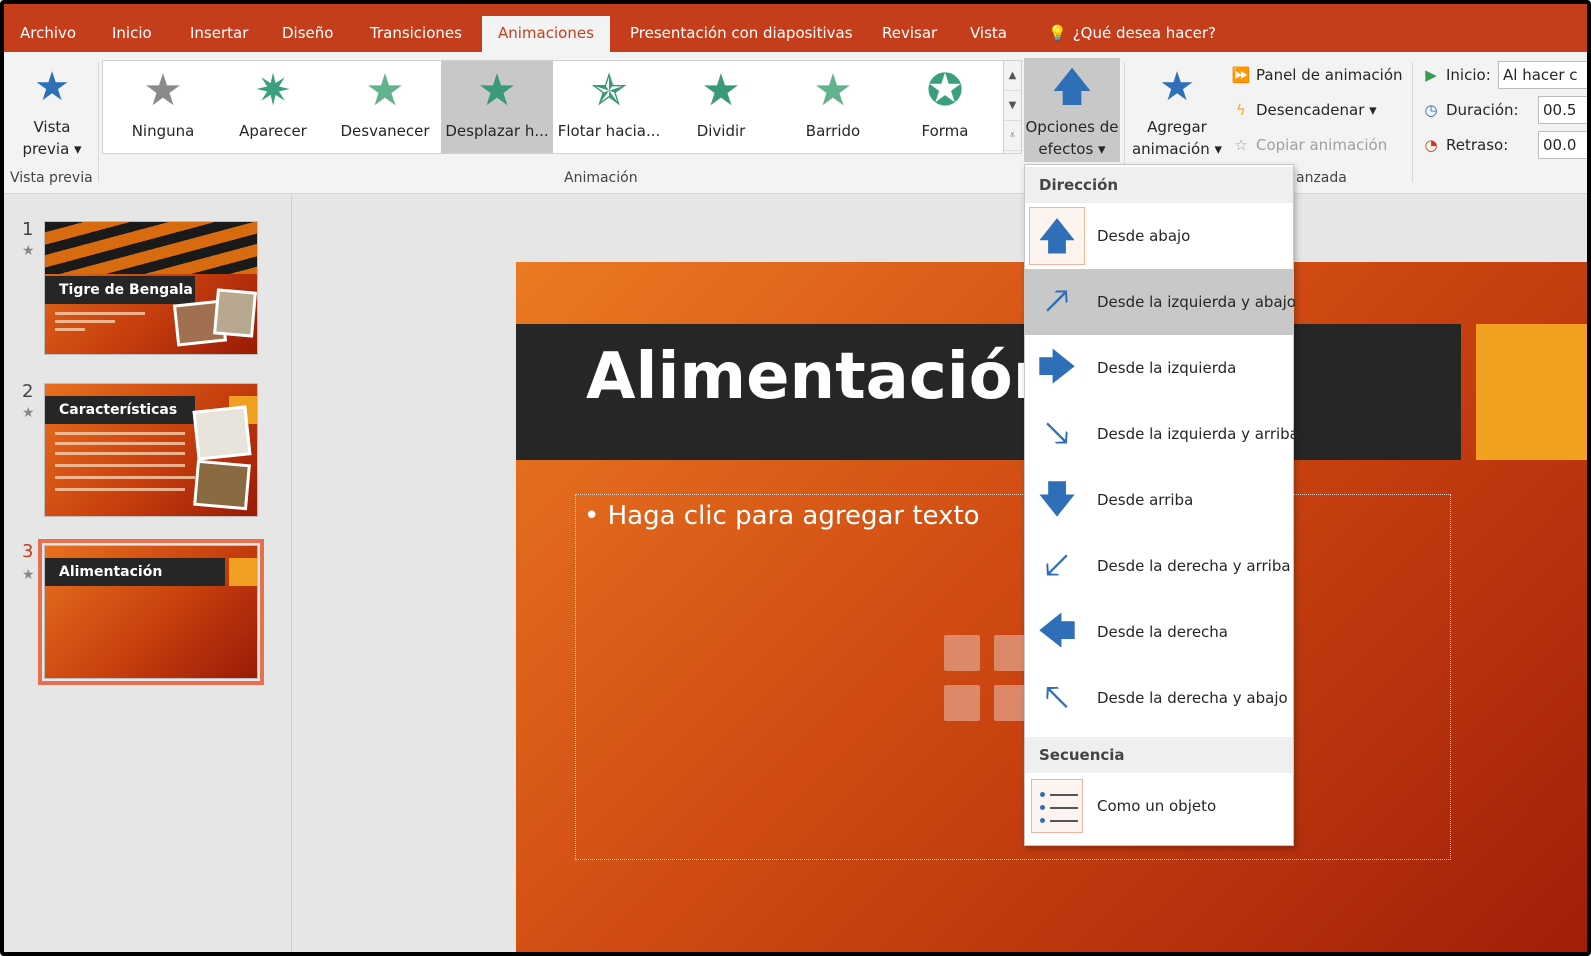  Describe the element at coordinates (1012, 136) in the screenshot. I see `gallery-more-icon: ⩡` at that location.